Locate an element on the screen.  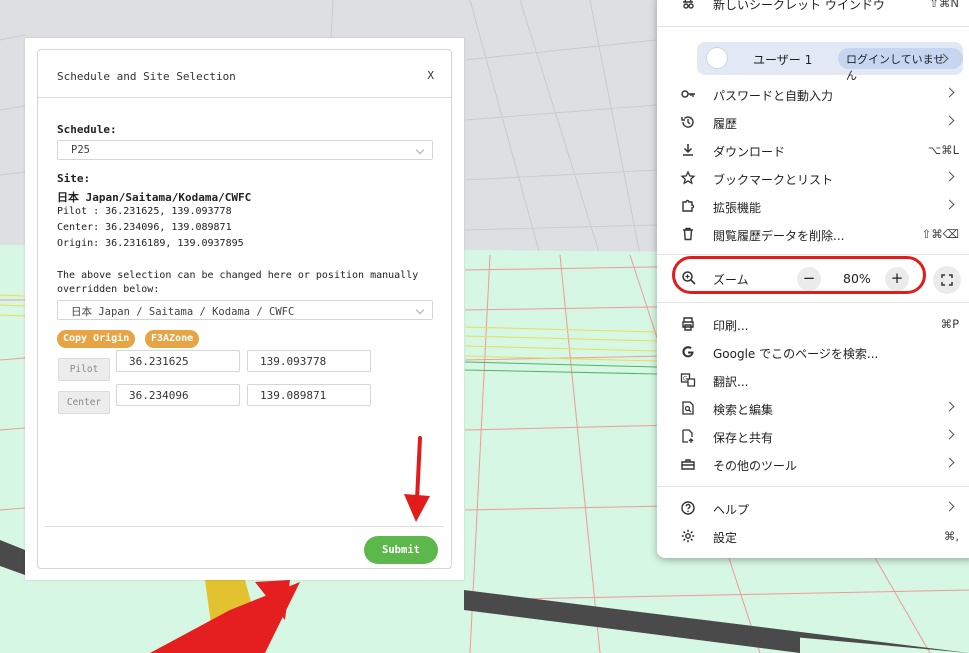
menu-item-save-share: 保存と共有 is located at coordinates (813, 436).